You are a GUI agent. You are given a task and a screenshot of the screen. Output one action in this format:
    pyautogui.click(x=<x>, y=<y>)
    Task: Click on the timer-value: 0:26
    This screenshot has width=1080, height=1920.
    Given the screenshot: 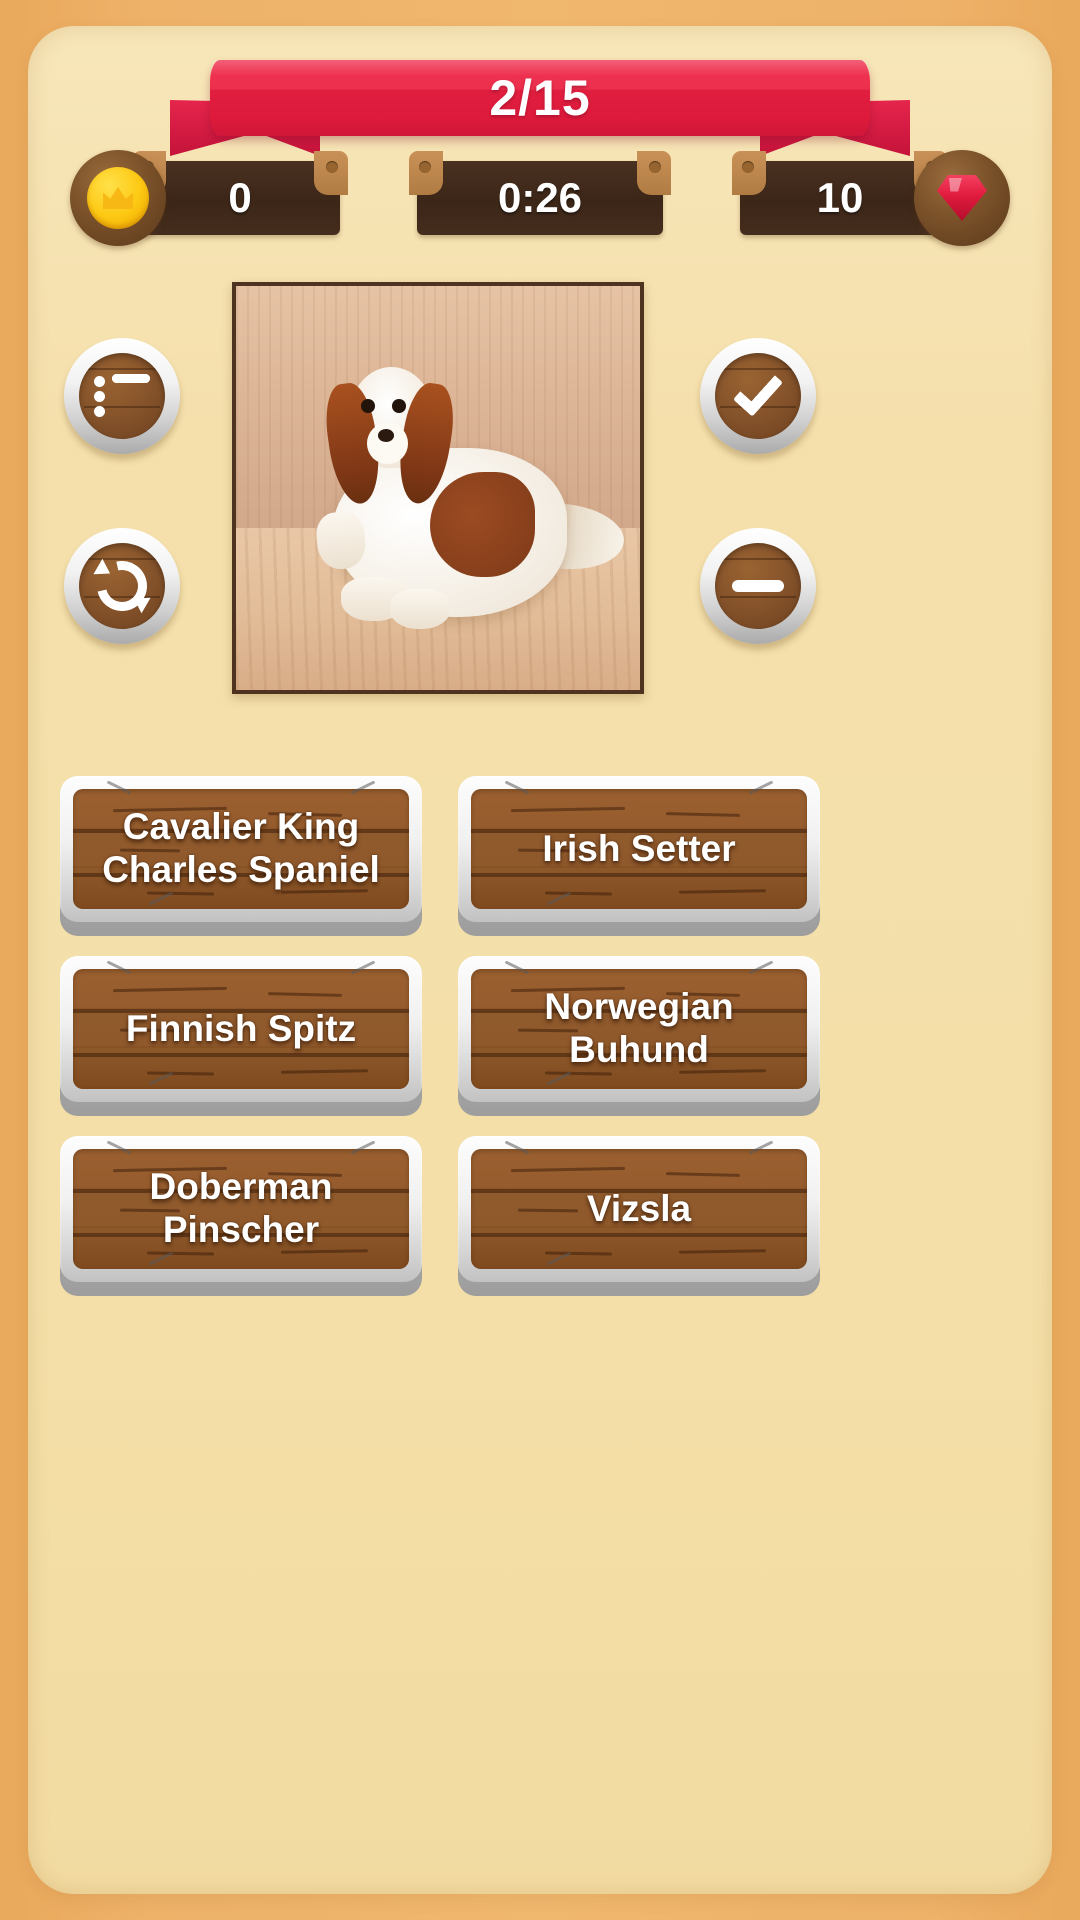 What is the action you would take?
    pyautogui.click(x=540, y=197)
    